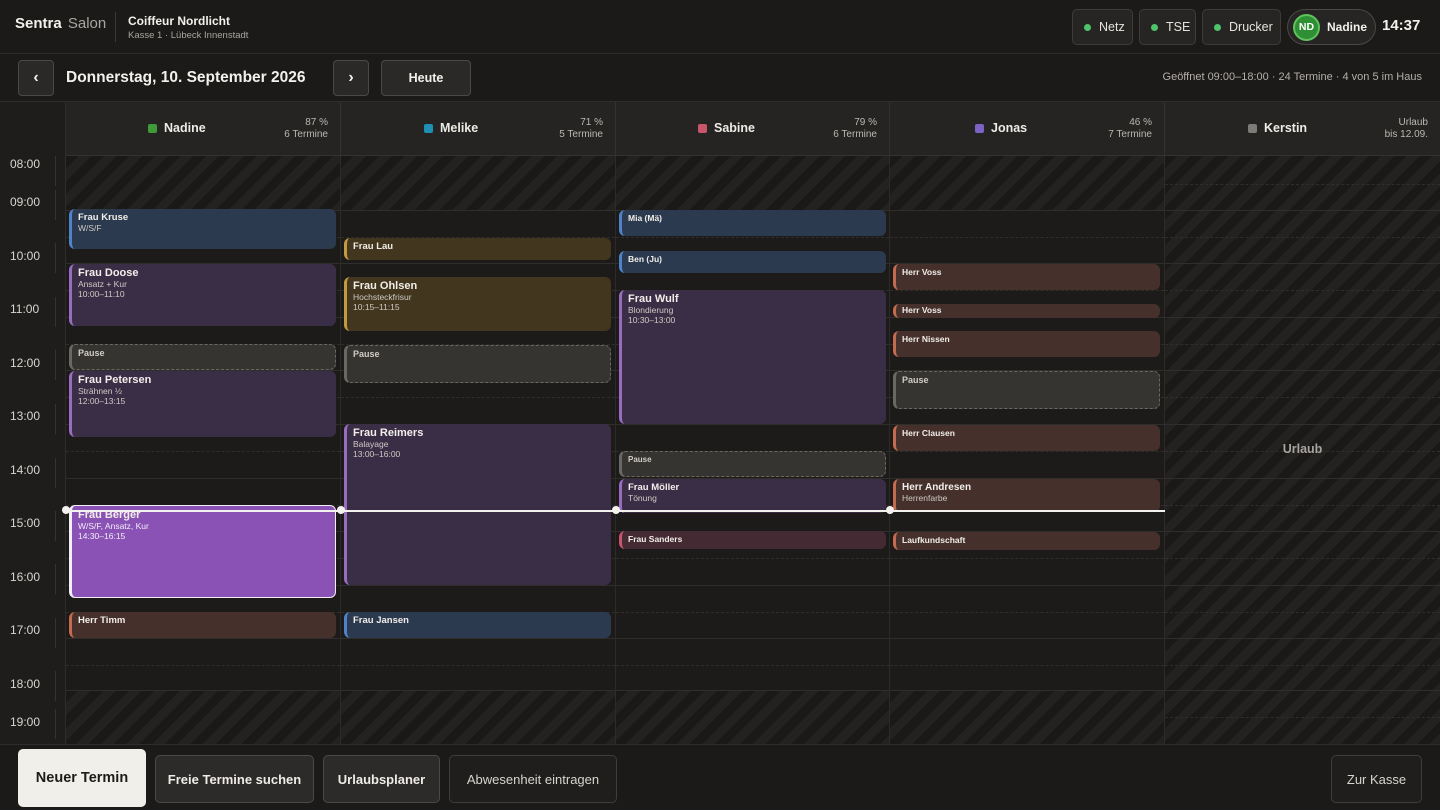 The width and height of the screenshot is (1440, 810). What do you see at coordinates (477, 504) in the screenshot?
I see `appointment-card: Frau Reimers Balayage 13:00–16:00` at bounding box center [477, 504].